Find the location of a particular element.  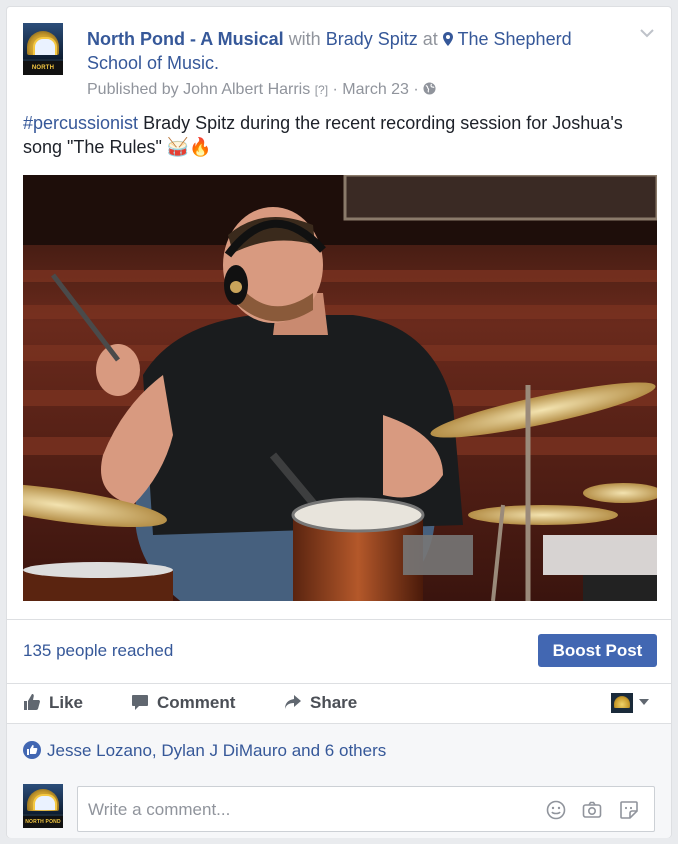

people-reached: 135 people reached is located at coordinates (98, 651).